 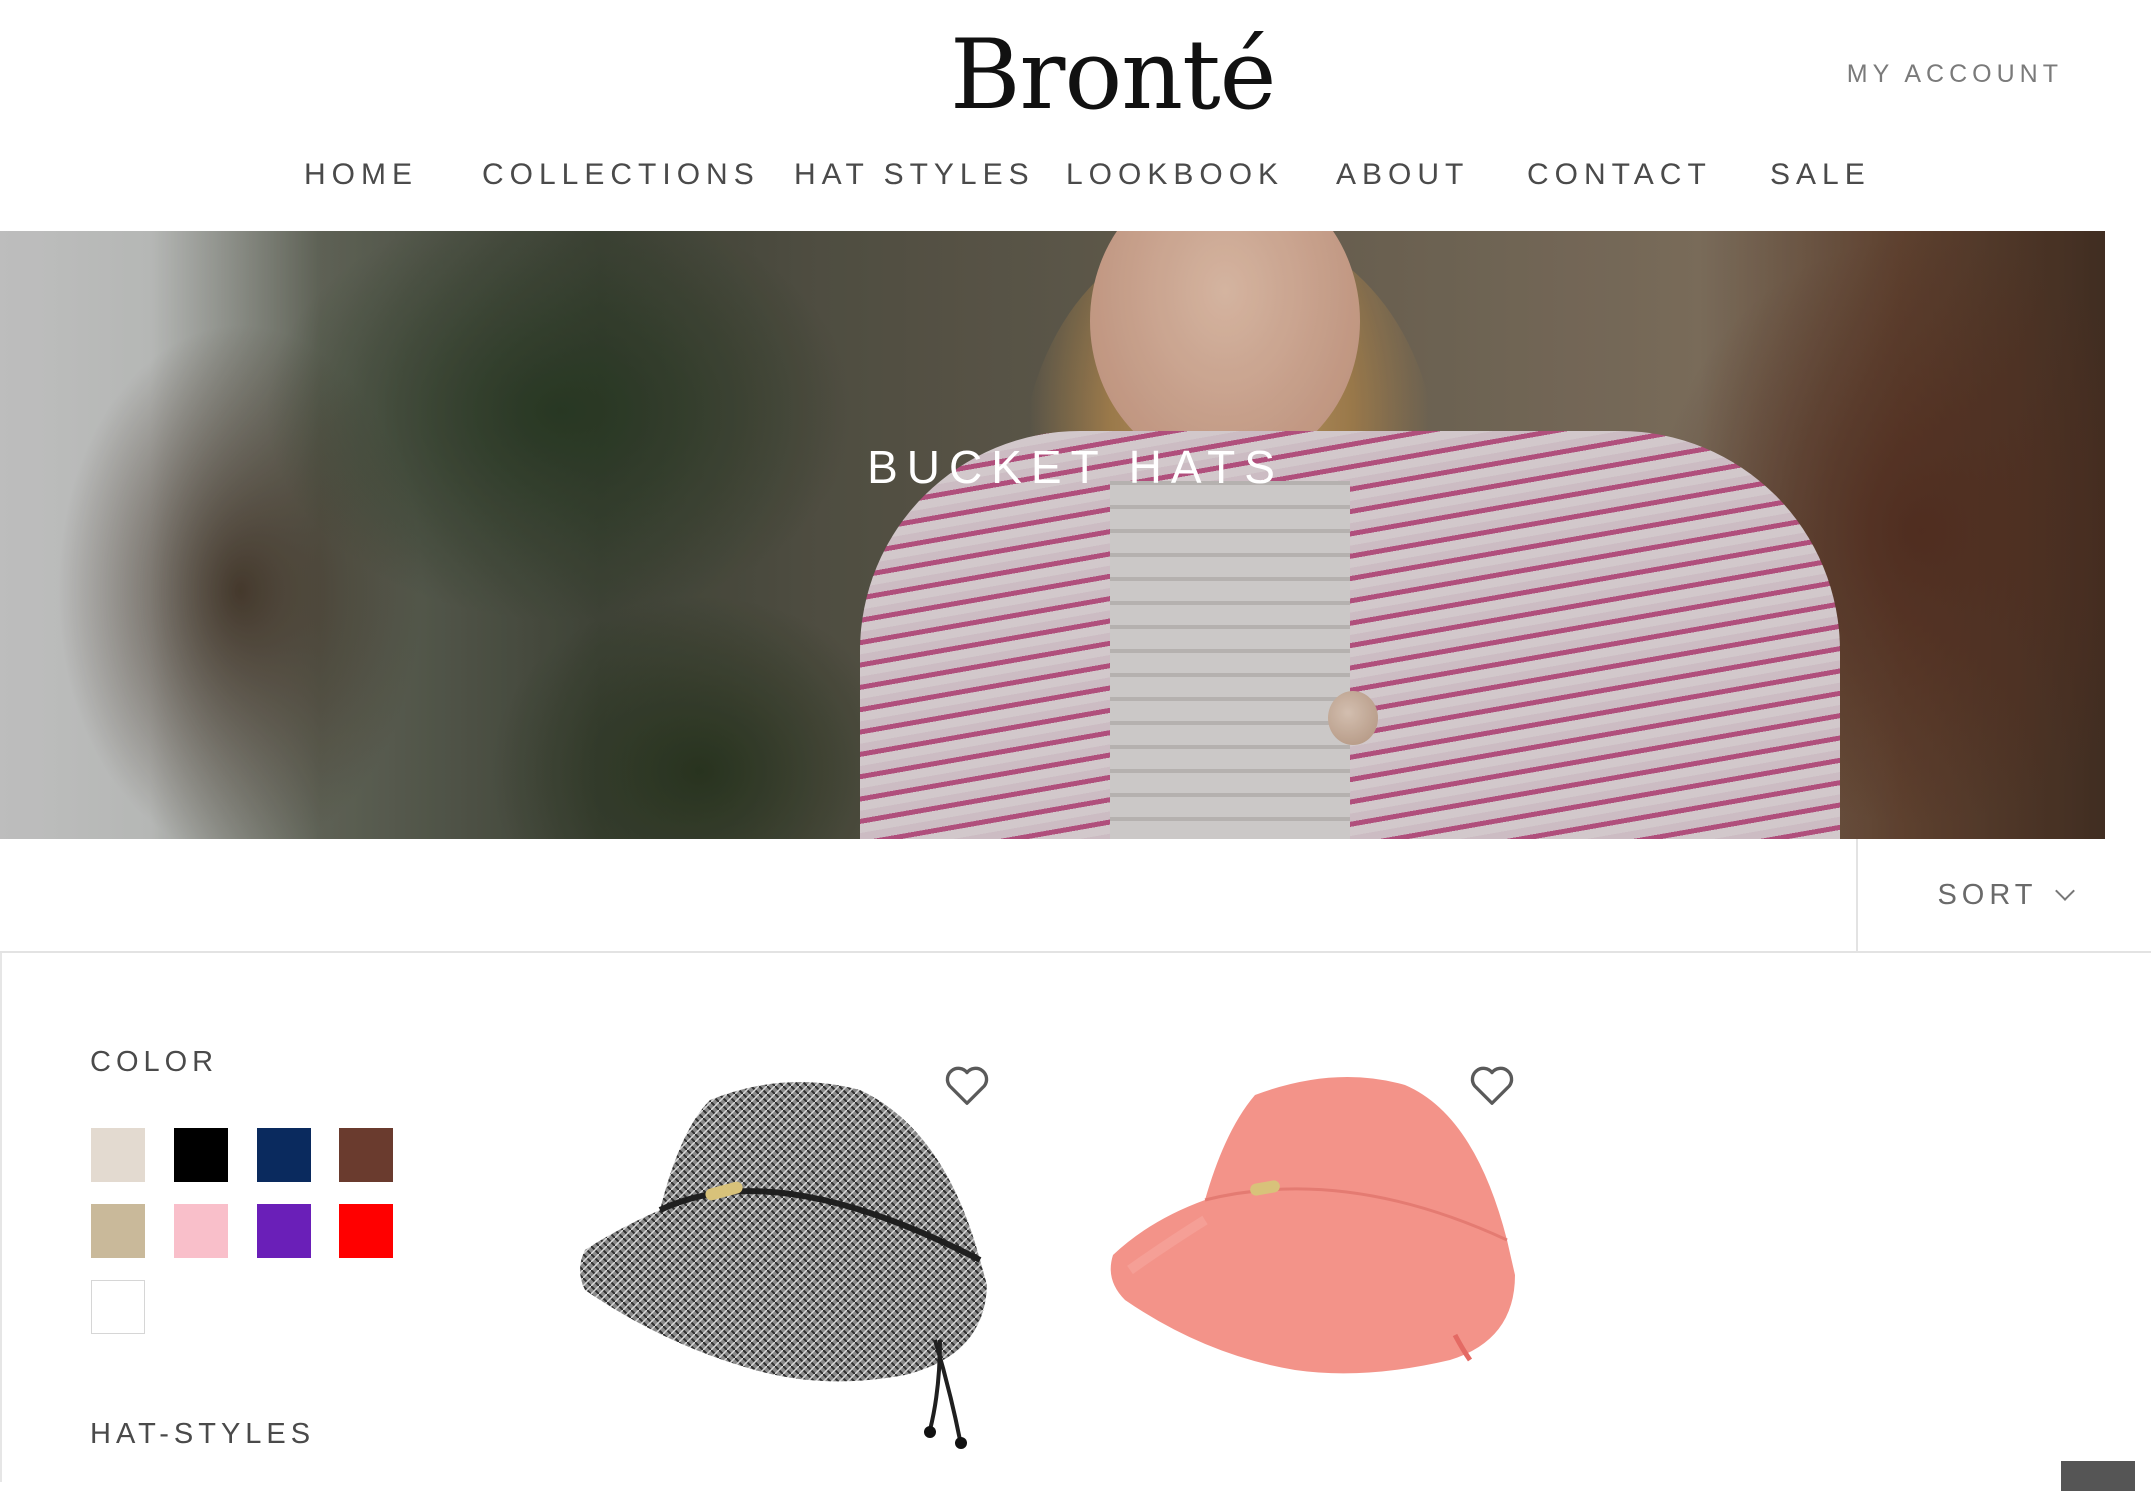 What do you see at coordinates (201, 1231) in the screenshot?
I see `color-swatch-pink` at bounding box center [201, 1231].